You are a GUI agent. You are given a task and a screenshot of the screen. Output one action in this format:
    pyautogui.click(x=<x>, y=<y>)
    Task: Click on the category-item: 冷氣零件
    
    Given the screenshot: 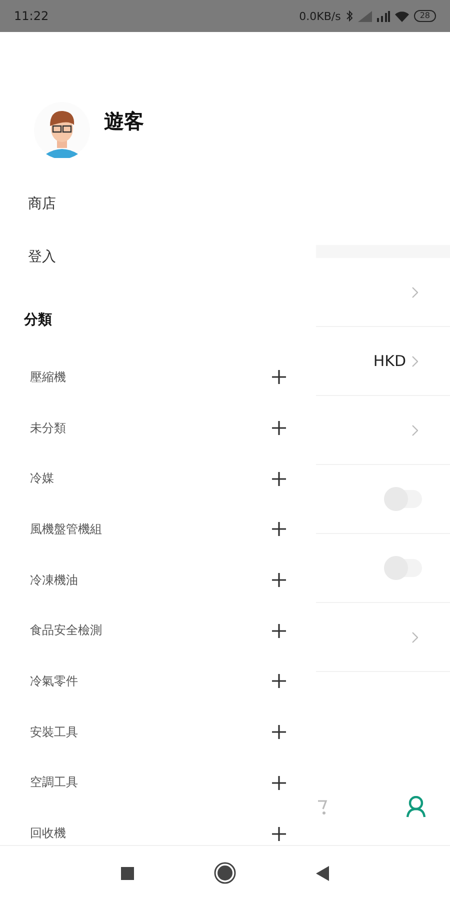 What is the action you would take?
    pyautogui.click(x=54, y=681)
    